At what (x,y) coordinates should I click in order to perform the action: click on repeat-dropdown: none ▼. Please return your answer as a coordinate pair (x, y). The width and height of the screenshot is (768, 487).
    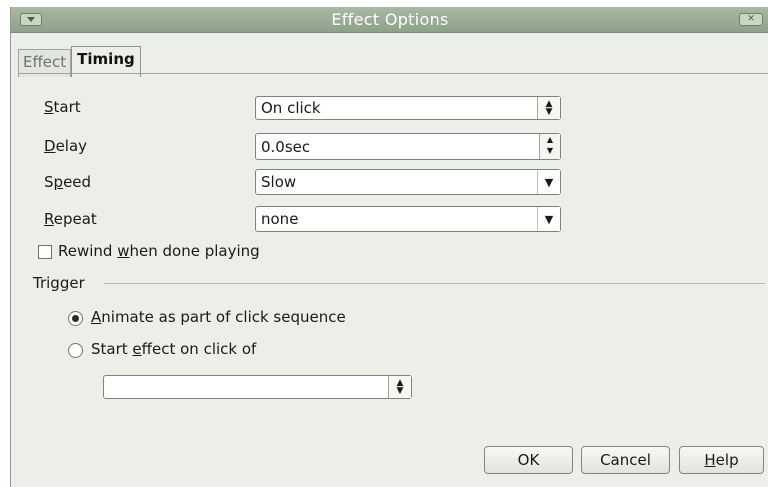
    Looking at the image, I should click on (408, 219).